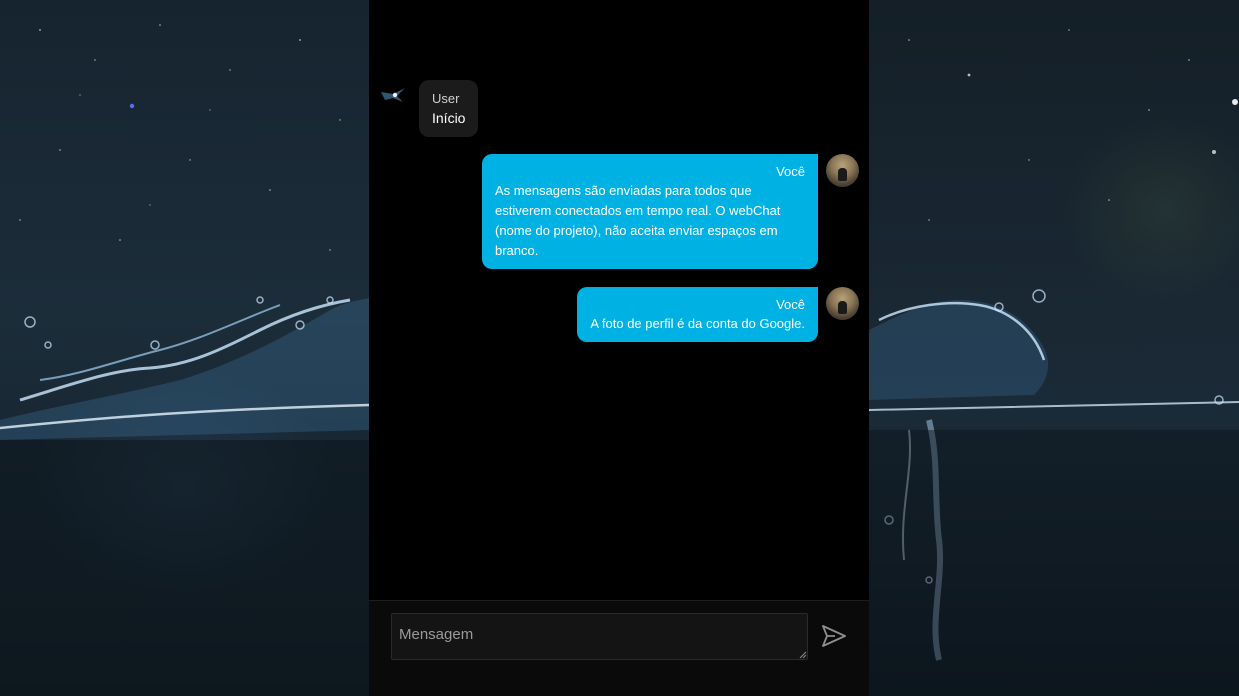  What do you see at coordinates (599, 636) in the screenshot?
I see `message-input` at bounding box center [599, 636].